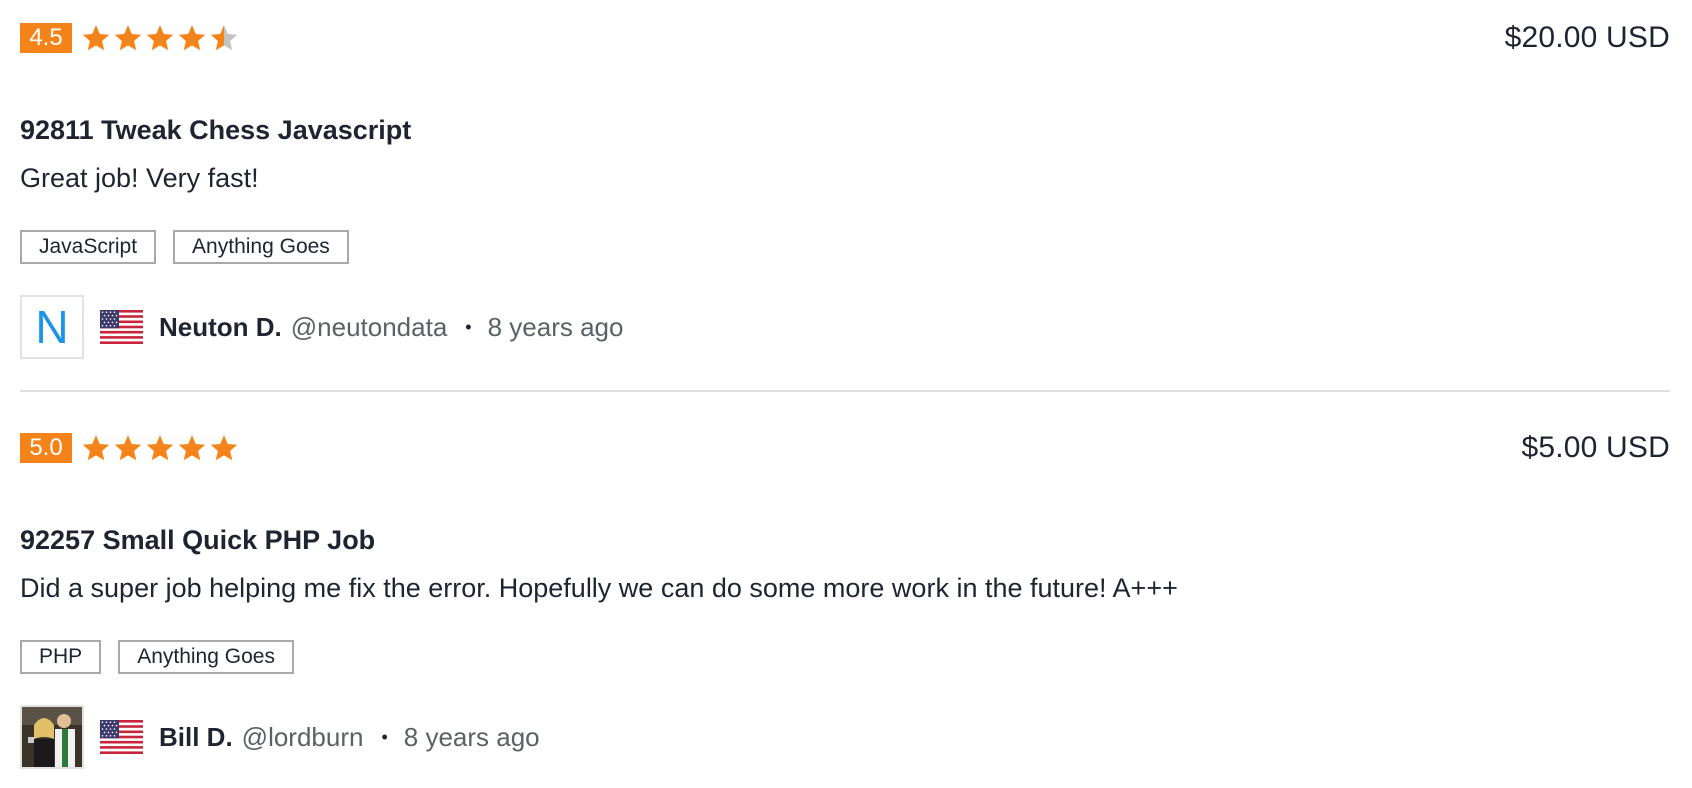 Image resolution: width=1692 pixels, height=788 pixels. I want to click on rating-row: 4.5, so click(129, 38).